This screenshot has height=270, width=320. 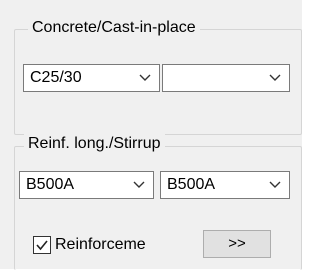 What do you see at coordinates (225, 185) in the screenshot?
I see `stirrup-select: B500A` at bounding box center [225, 185].